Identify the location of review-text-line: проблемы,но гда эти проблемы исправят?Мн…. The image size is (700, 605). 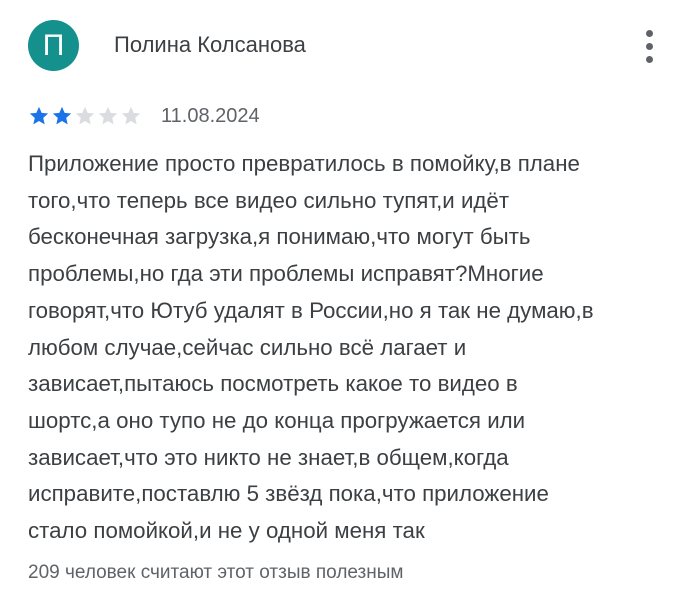
(286, 274).